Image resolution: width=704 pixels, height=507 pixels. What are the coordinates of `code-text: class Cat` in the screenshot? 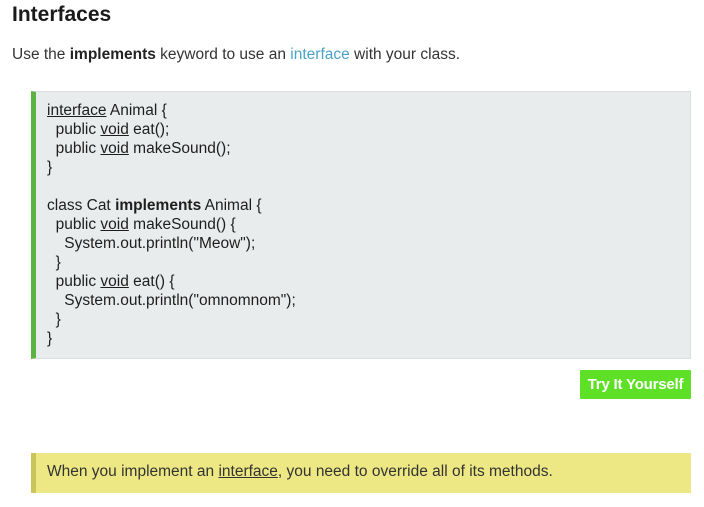 It's located at (81, 205).